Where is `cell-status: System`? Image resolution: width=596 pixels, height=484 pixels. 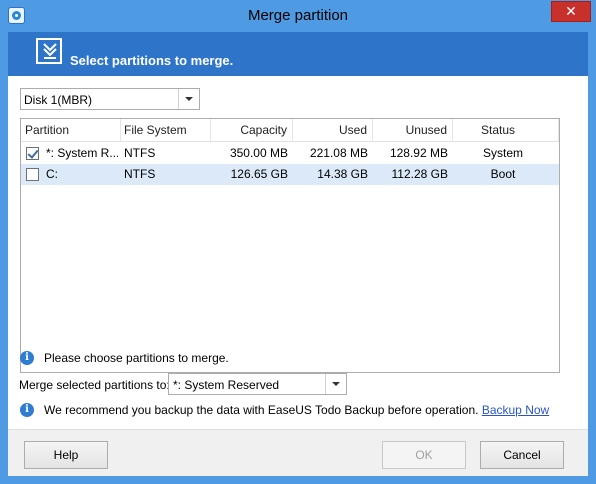 cell-status: System is located at coordinates (502, 153).